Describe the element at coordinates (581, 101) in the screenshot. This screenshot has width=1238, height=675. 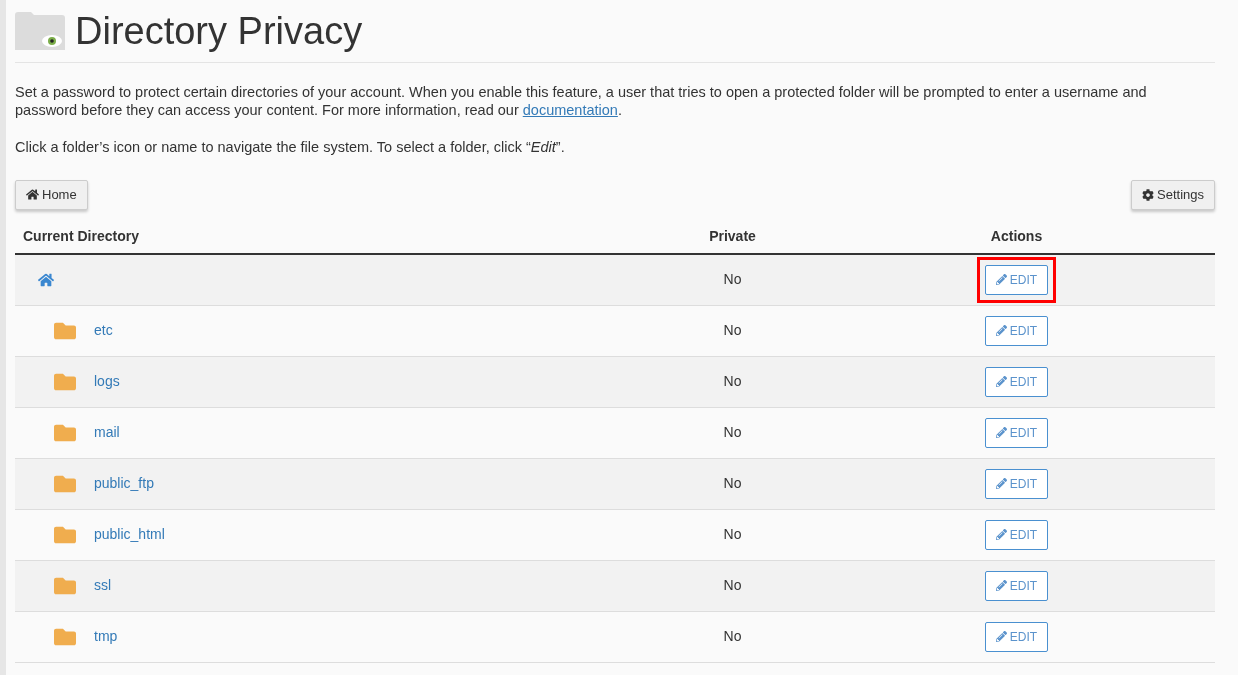
I see `intro-text: Set a password to protect certain directories of your account. When you enable this feature, a user that tries to open a protected folder will be prompted to enter a username and password before they can access your content. For more information, read our documentation.` at that location.